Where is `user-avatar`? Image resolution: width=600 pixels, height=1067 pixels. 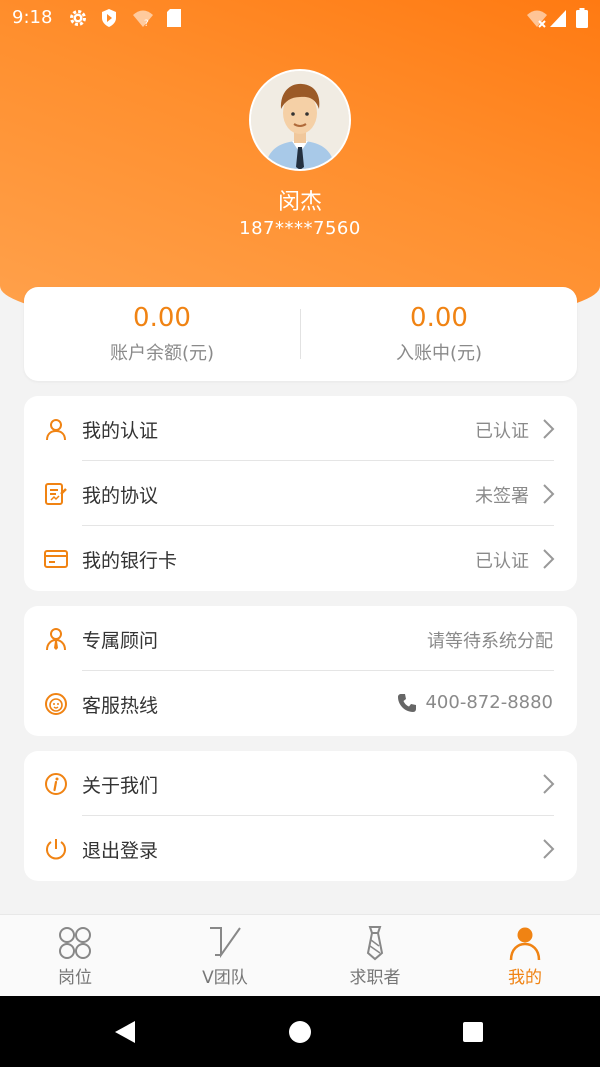
user-avatar is located at coordinates (300, 120).